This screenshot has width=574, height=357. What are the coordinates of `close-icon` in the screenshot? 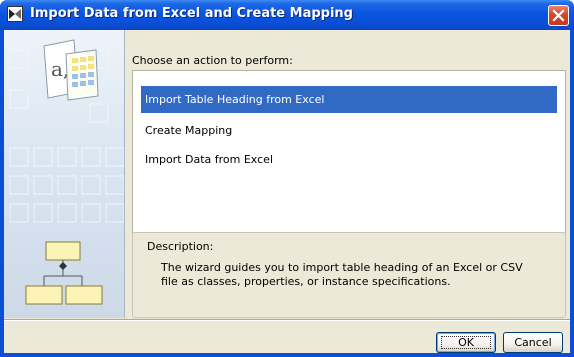 It's located at (558, 15).